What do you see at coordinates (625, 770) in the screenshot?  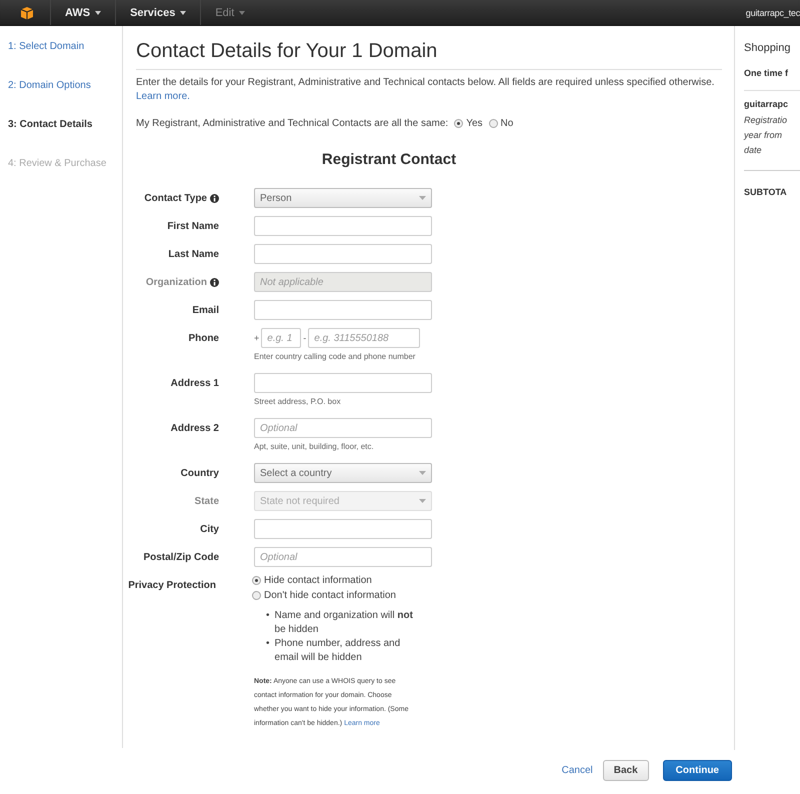 I see `back-button: Back` at bounding box center [625, 770].